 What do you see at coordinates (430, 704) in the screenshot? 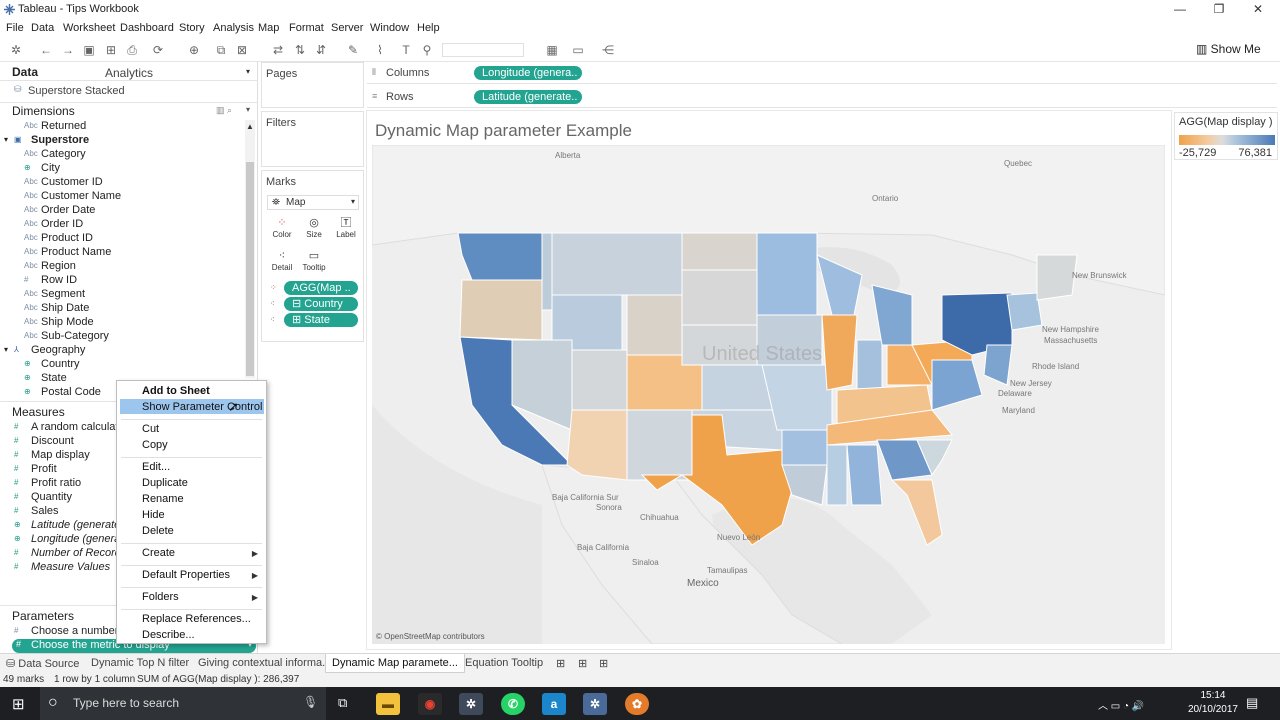
I see `chrome-icon: ◉` at bounding box center [430, 704].